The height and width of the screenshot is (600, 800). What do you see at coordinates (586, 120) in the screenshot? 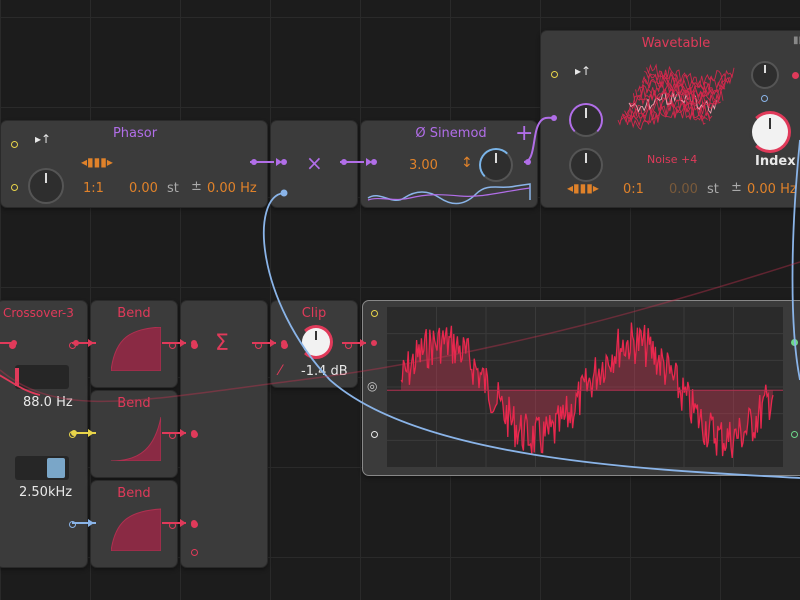
I see `wavetable-knob-top` at bounding box center [586, 120].